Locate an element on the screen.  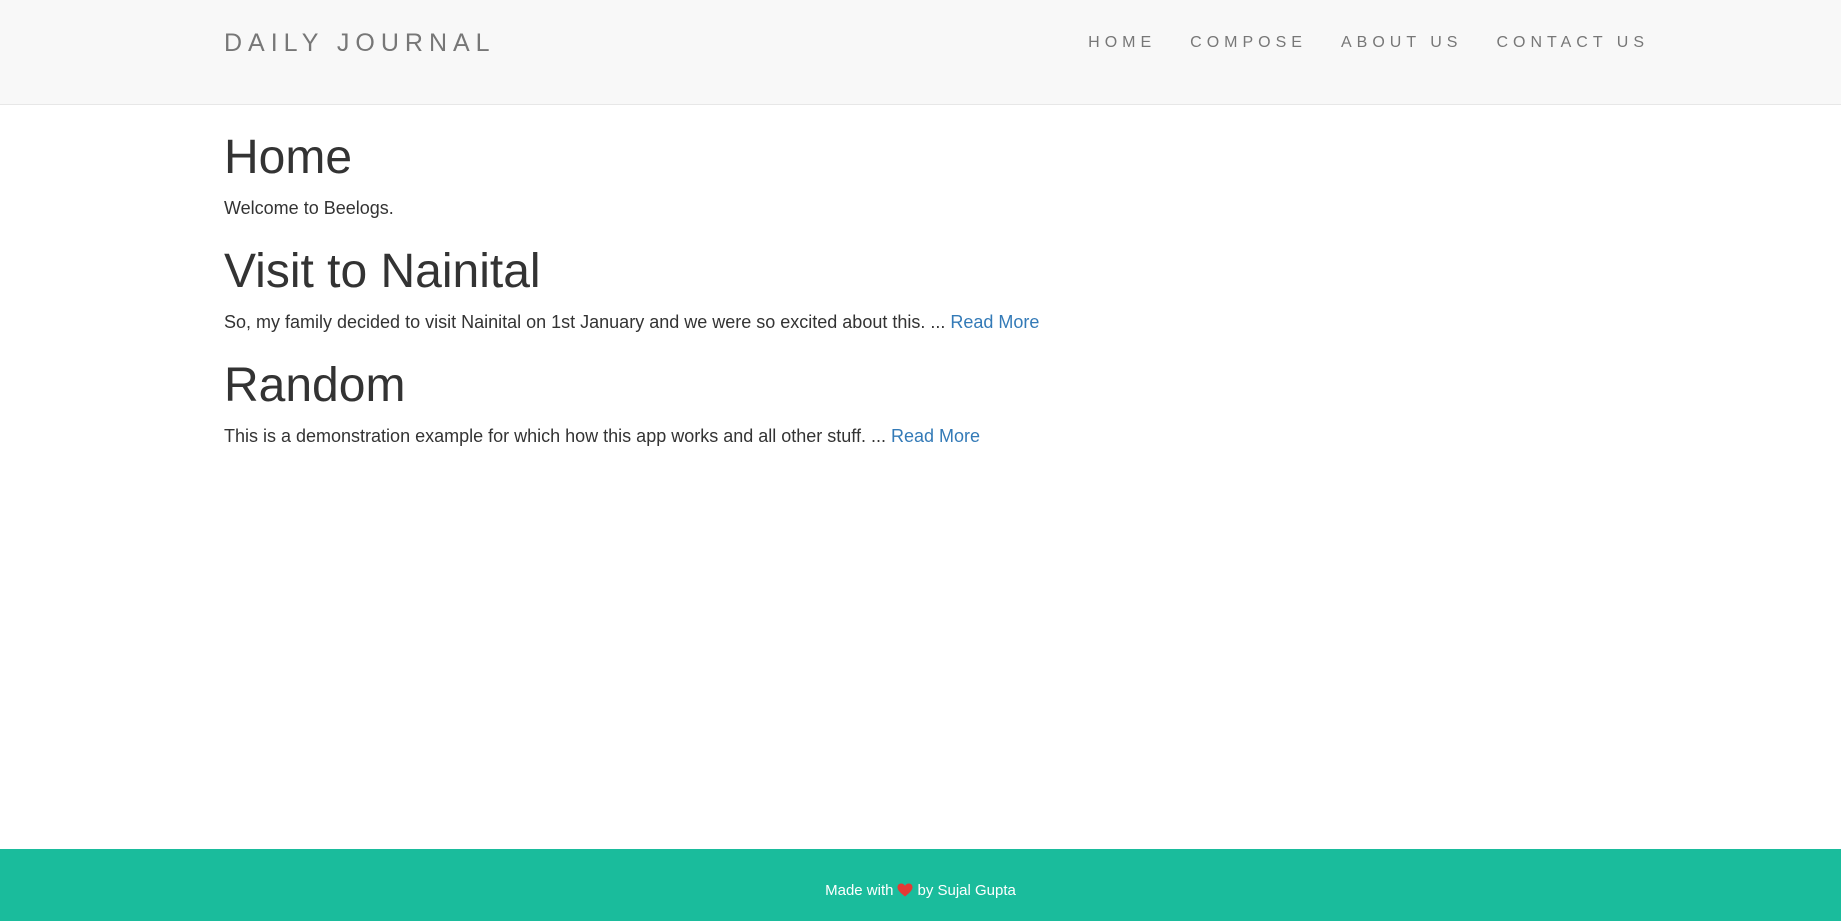
home-intro-text: Welcome to Beelogs. is located at coordinates (309, 208).